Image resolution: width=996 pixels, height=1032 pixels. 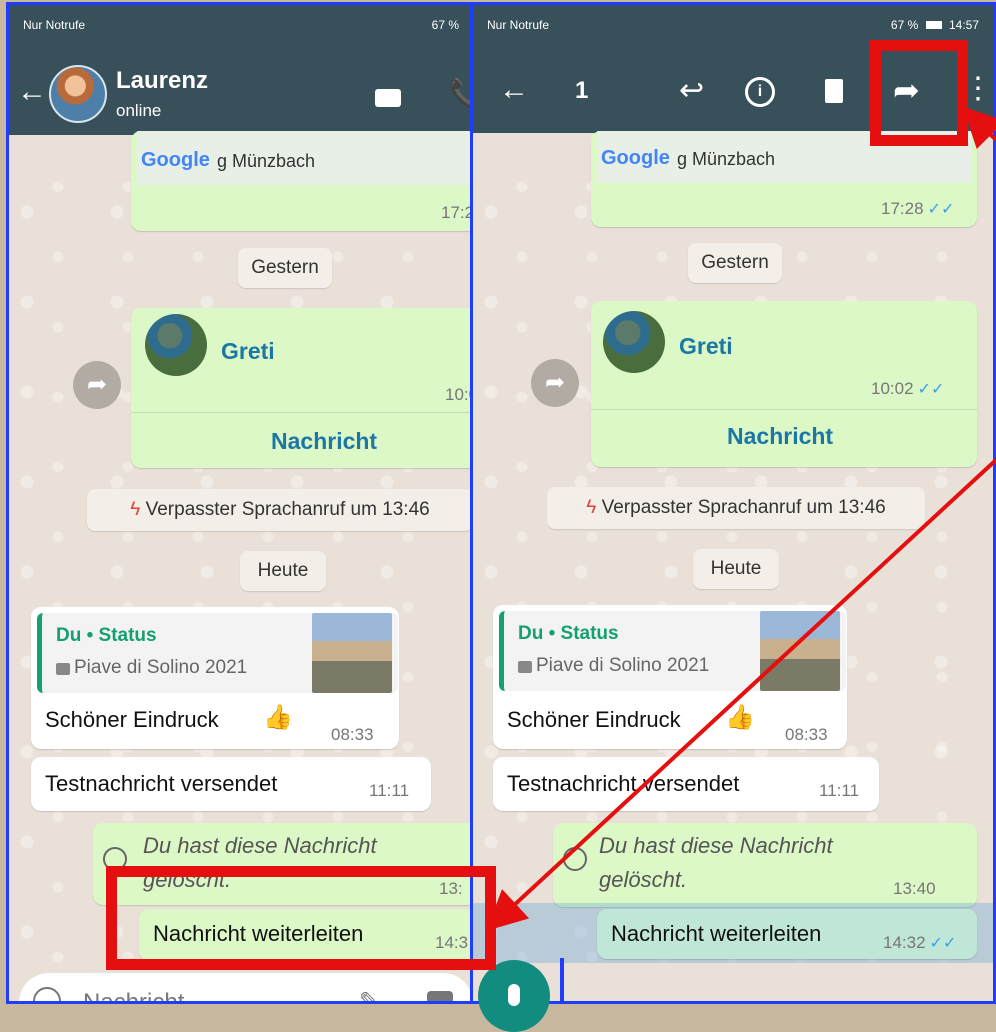 What do you see at coordinates (979, 128) in the screenshot?
I see `arrow-to-forward` at bounding box center [979, 128].